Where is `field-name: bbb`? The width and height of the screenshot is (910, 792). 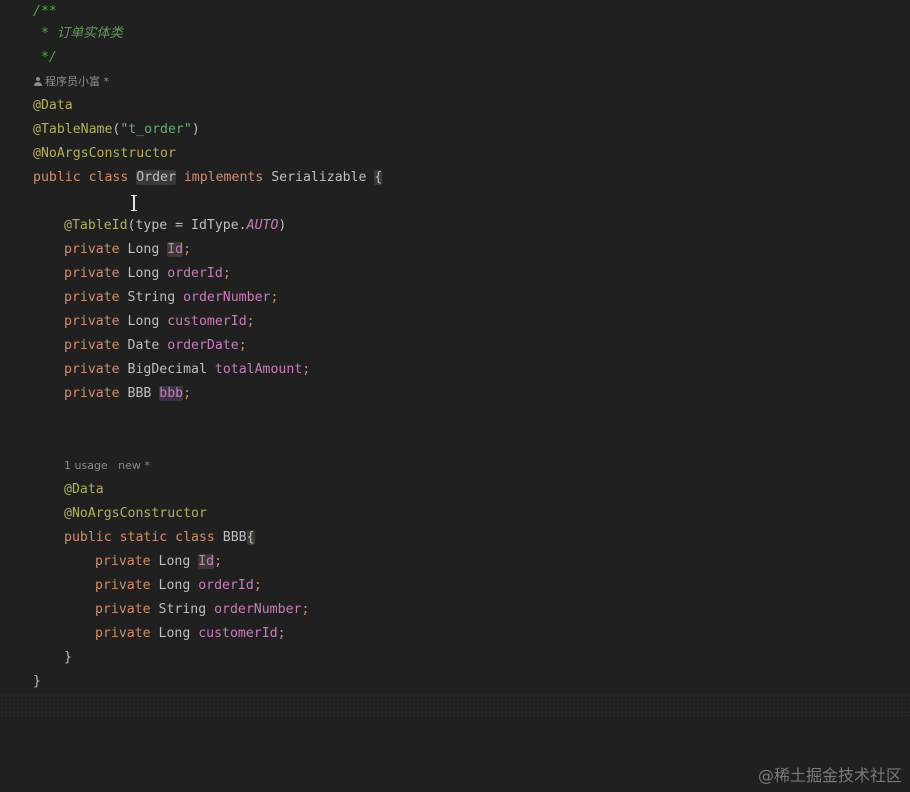
field-name: bbb is located at coordinates (171, 393).